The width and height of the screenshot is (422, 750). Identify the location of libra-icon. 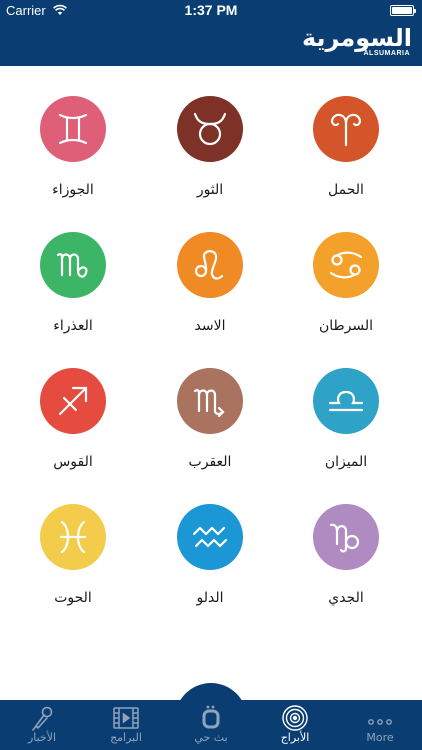
(346, 401).